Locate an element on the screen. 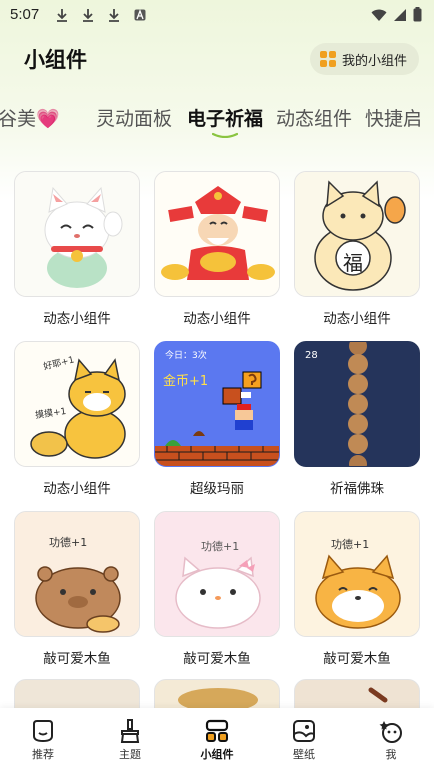 The height and width of the screenshot is (773, 434). mario-coin-text: 金币+1 is located at coordinates (186, 381).